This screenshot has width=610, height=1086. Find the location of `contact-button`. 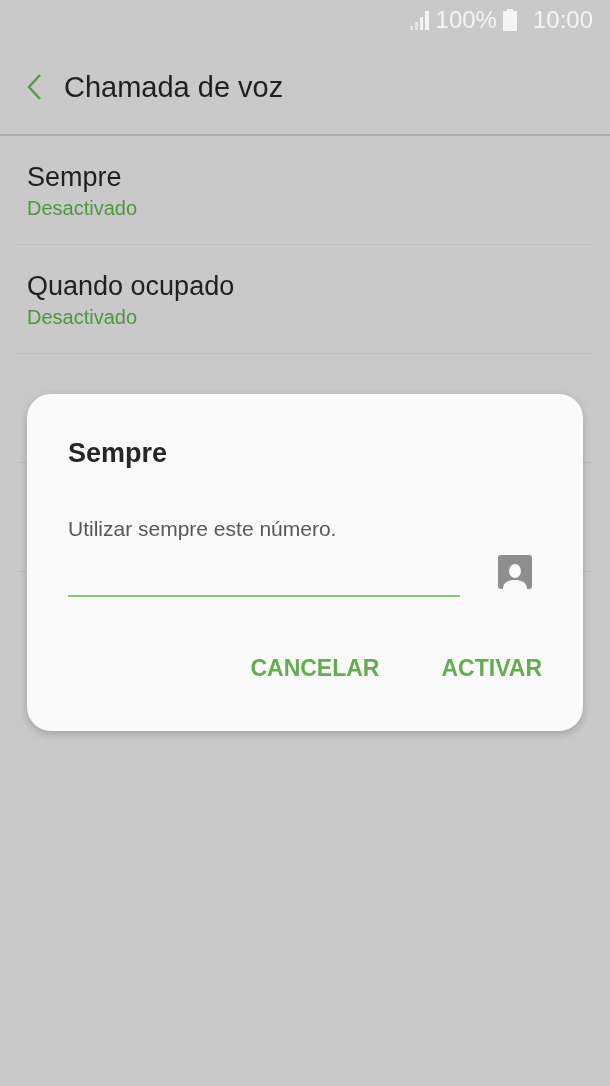

contact-button is located at coordinates (515, 572).